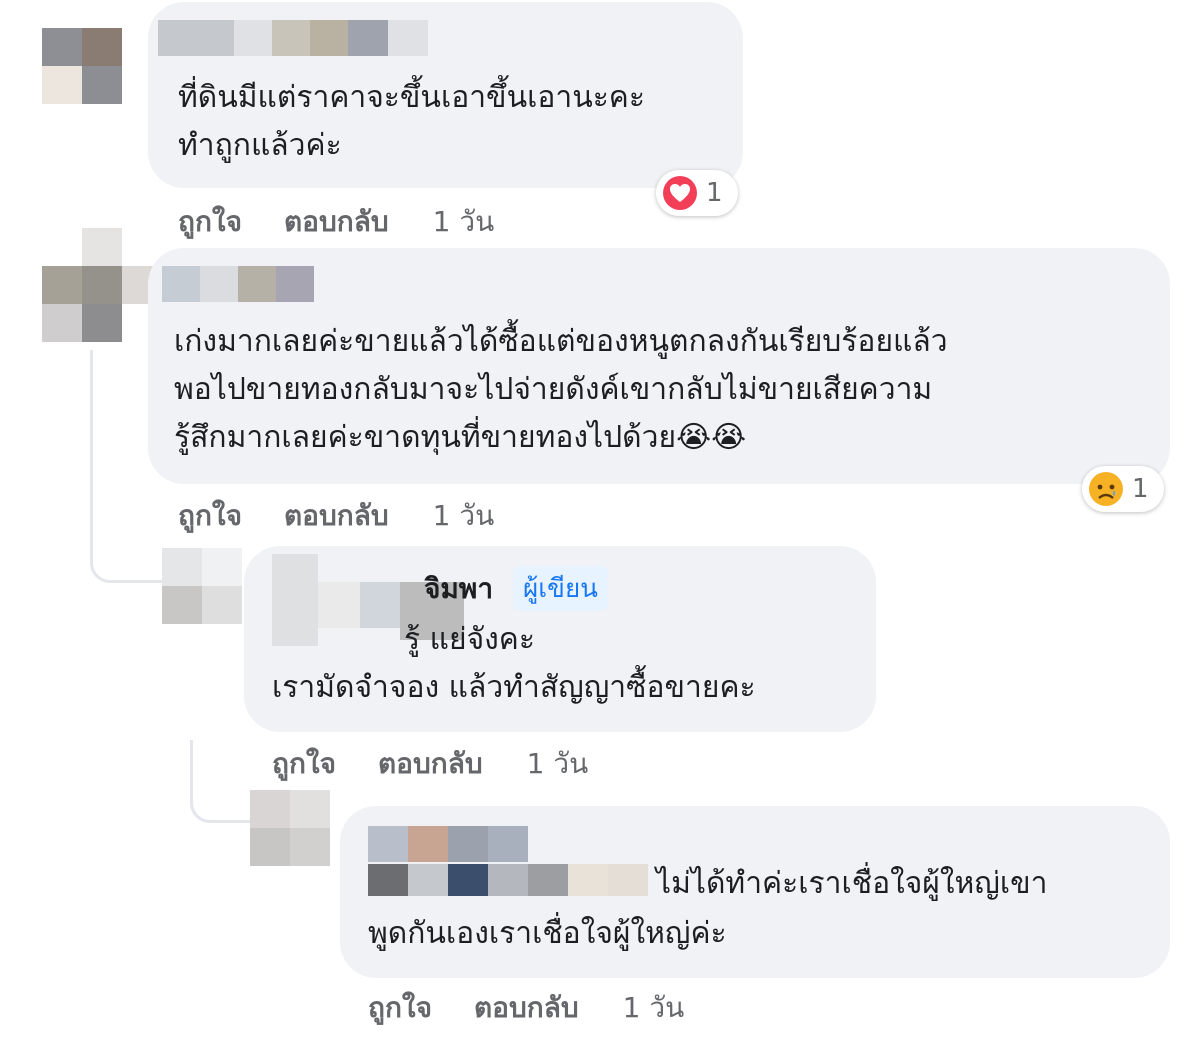  I want to click on sad-reaction-icon, so click(1106, 489).